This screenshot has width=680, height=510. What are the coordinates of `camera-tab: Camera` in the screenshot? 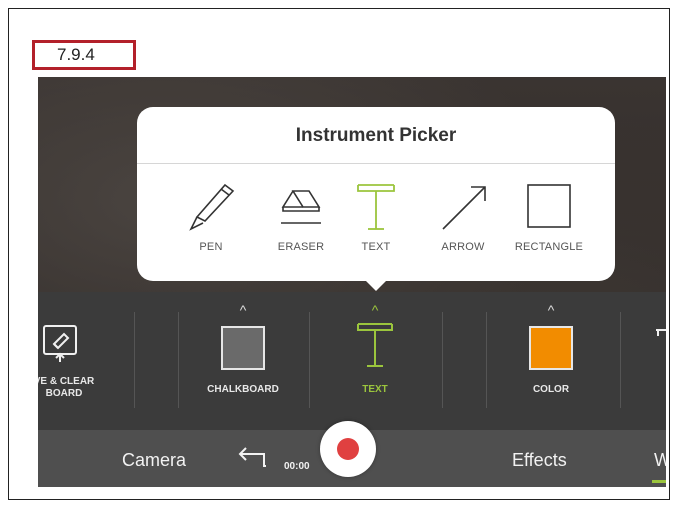 It's located at (154, 460).